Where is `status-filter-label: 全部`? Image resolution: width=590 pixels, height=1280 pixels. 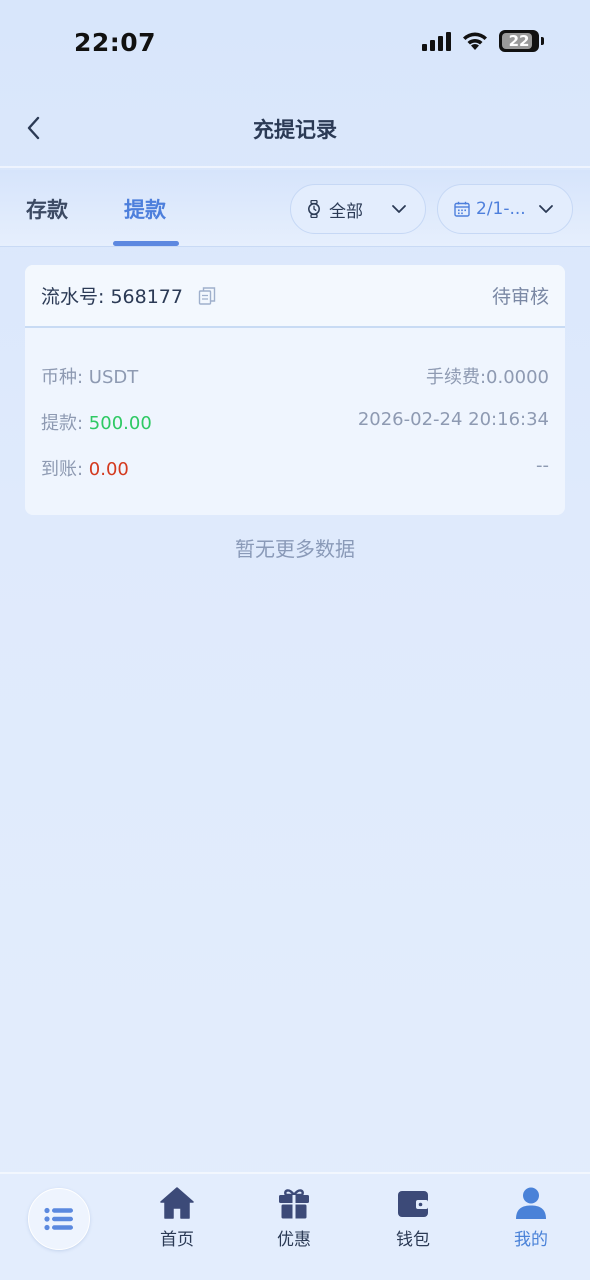
status-filter-label: 全部 is located at coordinates (346, 211).